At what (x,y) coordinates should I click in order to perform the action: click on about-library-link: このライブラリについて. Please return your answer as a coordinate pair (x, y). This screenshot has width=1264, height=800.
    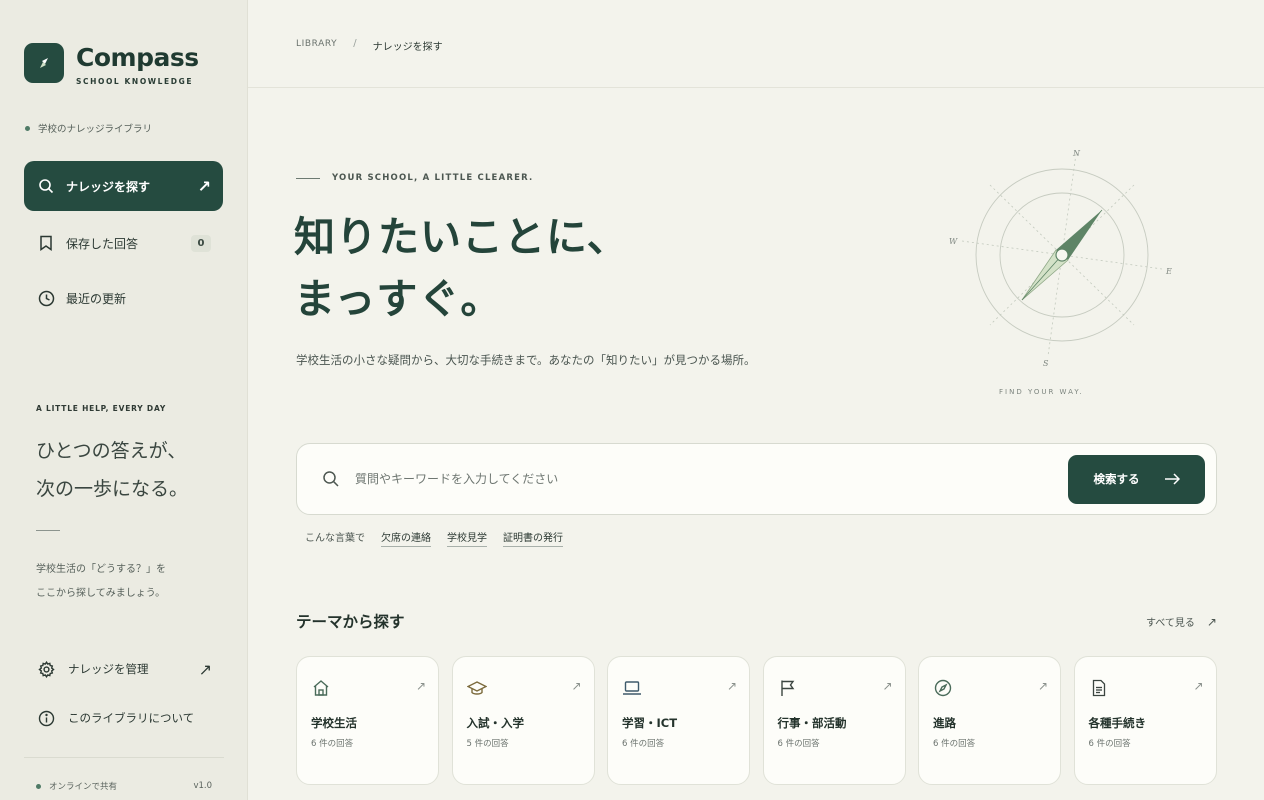
    Looking at the image, I should click on (124, 718).